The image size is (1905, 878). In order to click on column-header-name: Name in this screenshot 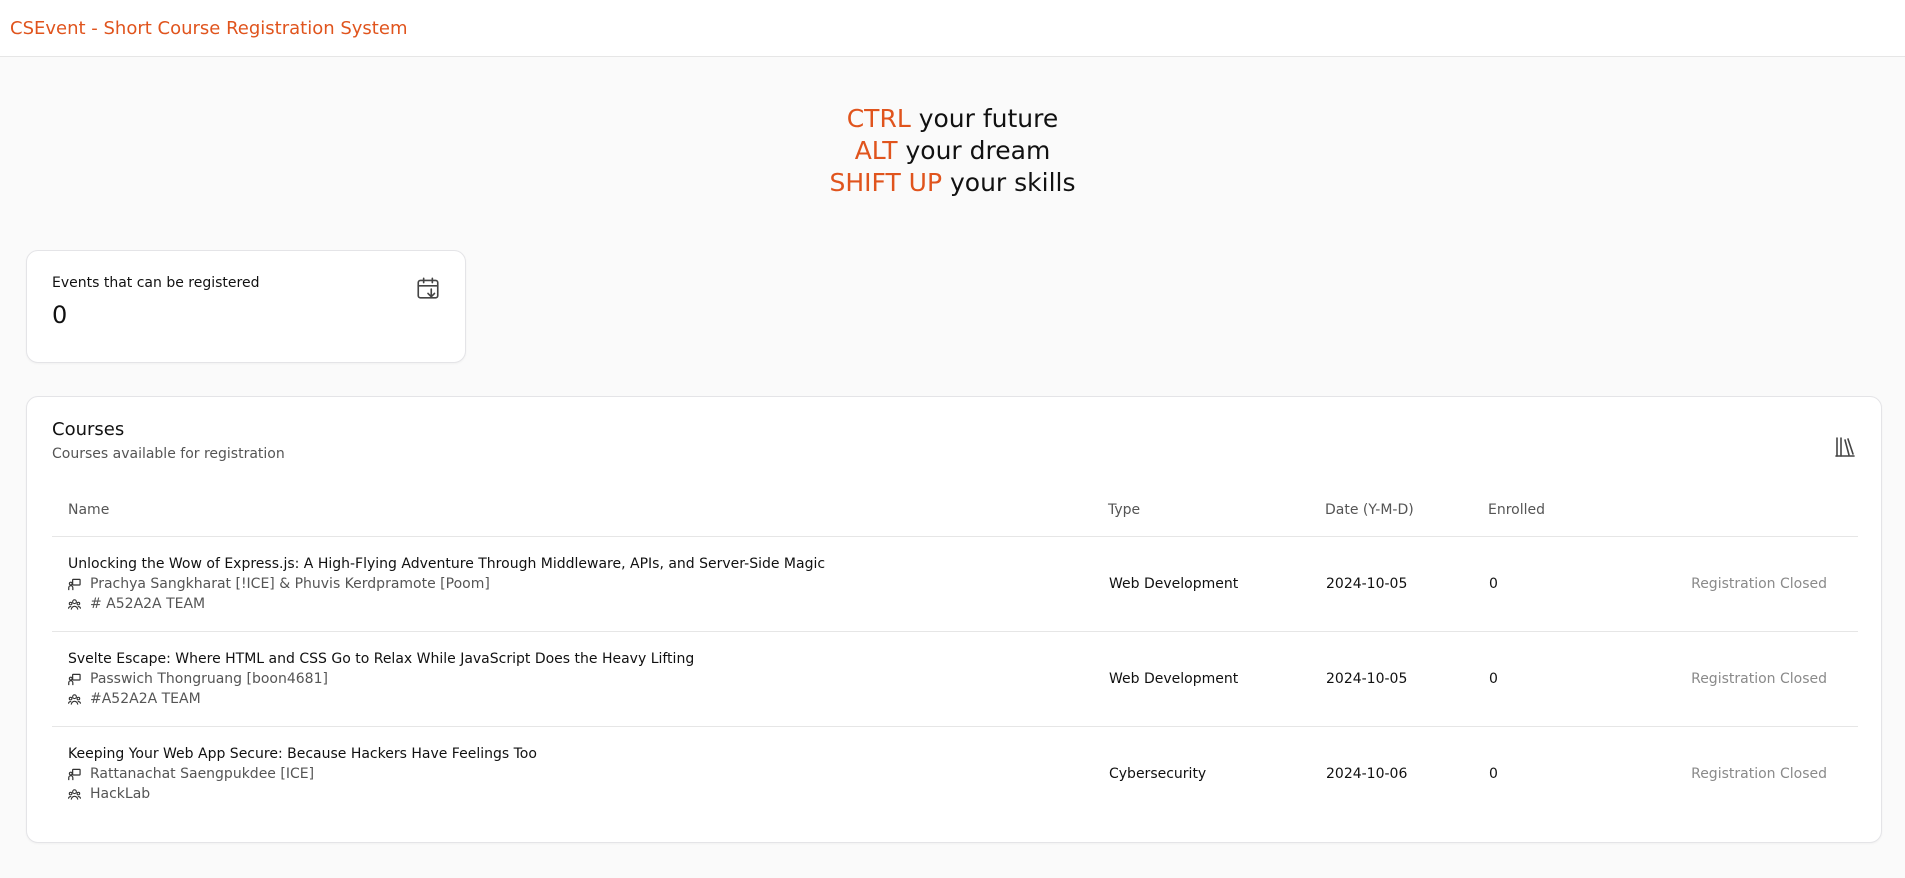, I will do `click(580, 518)`.